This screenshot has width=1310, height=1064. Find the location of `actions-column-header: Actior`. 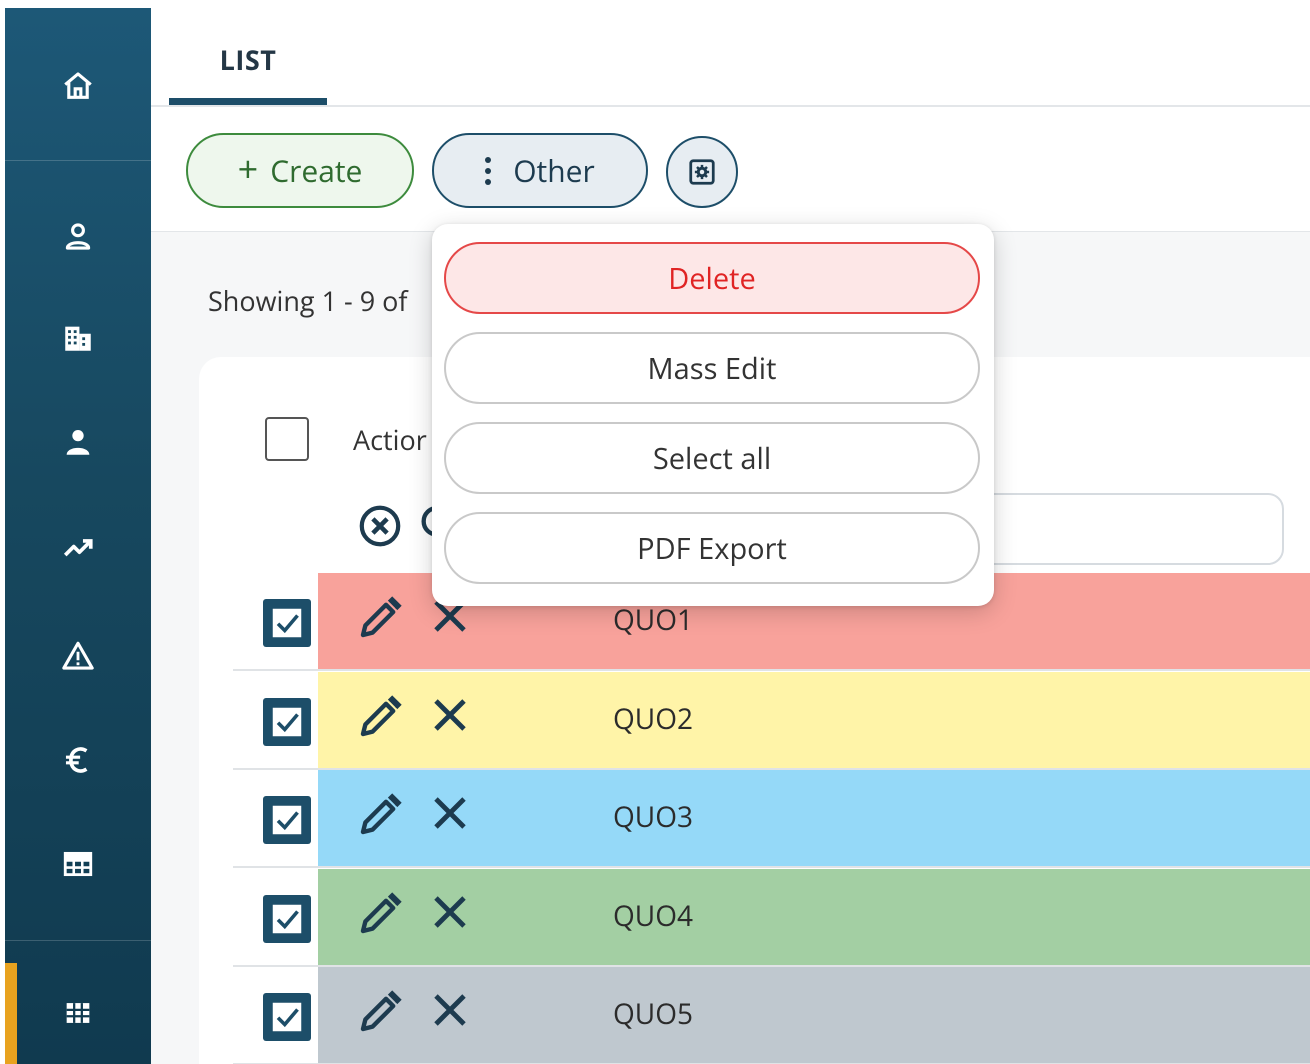

actions-column-header: Actior is located at coordinates (390, 439).